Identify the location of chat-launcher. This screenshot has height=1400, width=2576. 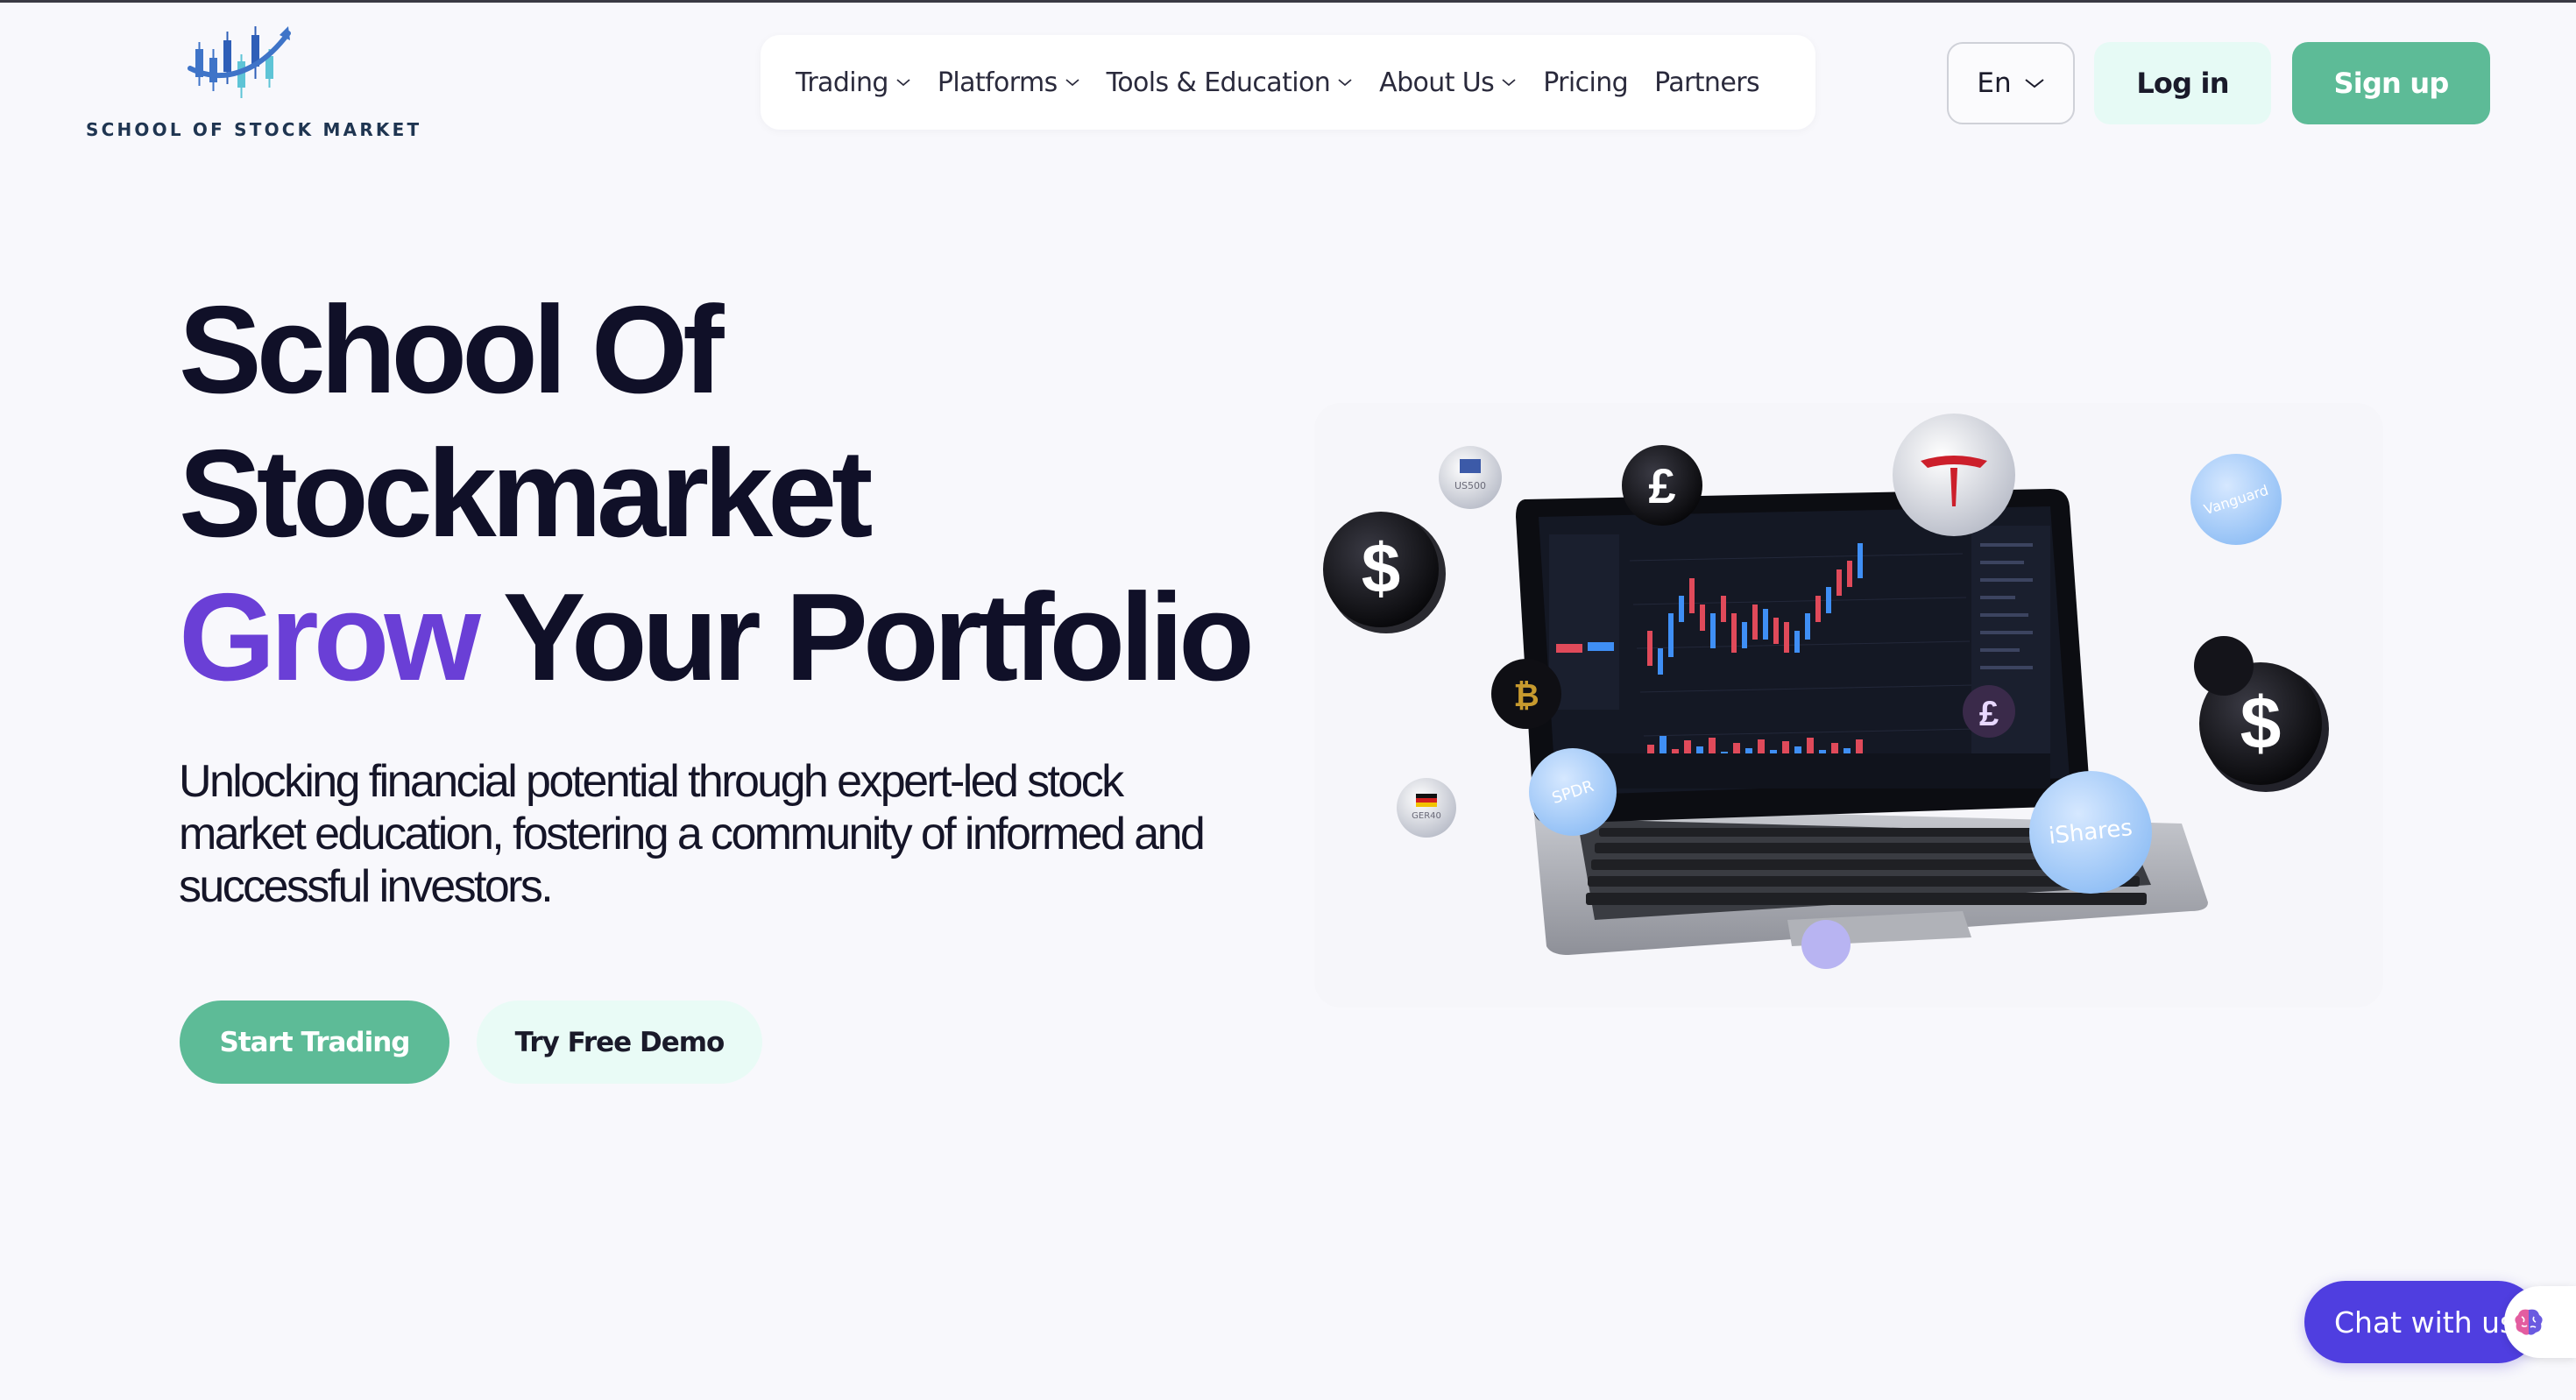
(2540, 1322).